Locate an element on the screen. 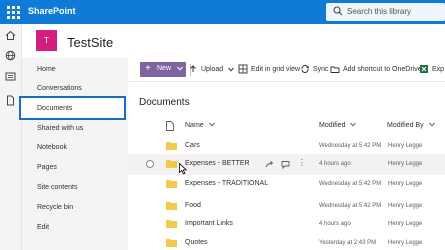 The image size is (445, 250). sync-button: Sync is located at coordinates (314, 69).